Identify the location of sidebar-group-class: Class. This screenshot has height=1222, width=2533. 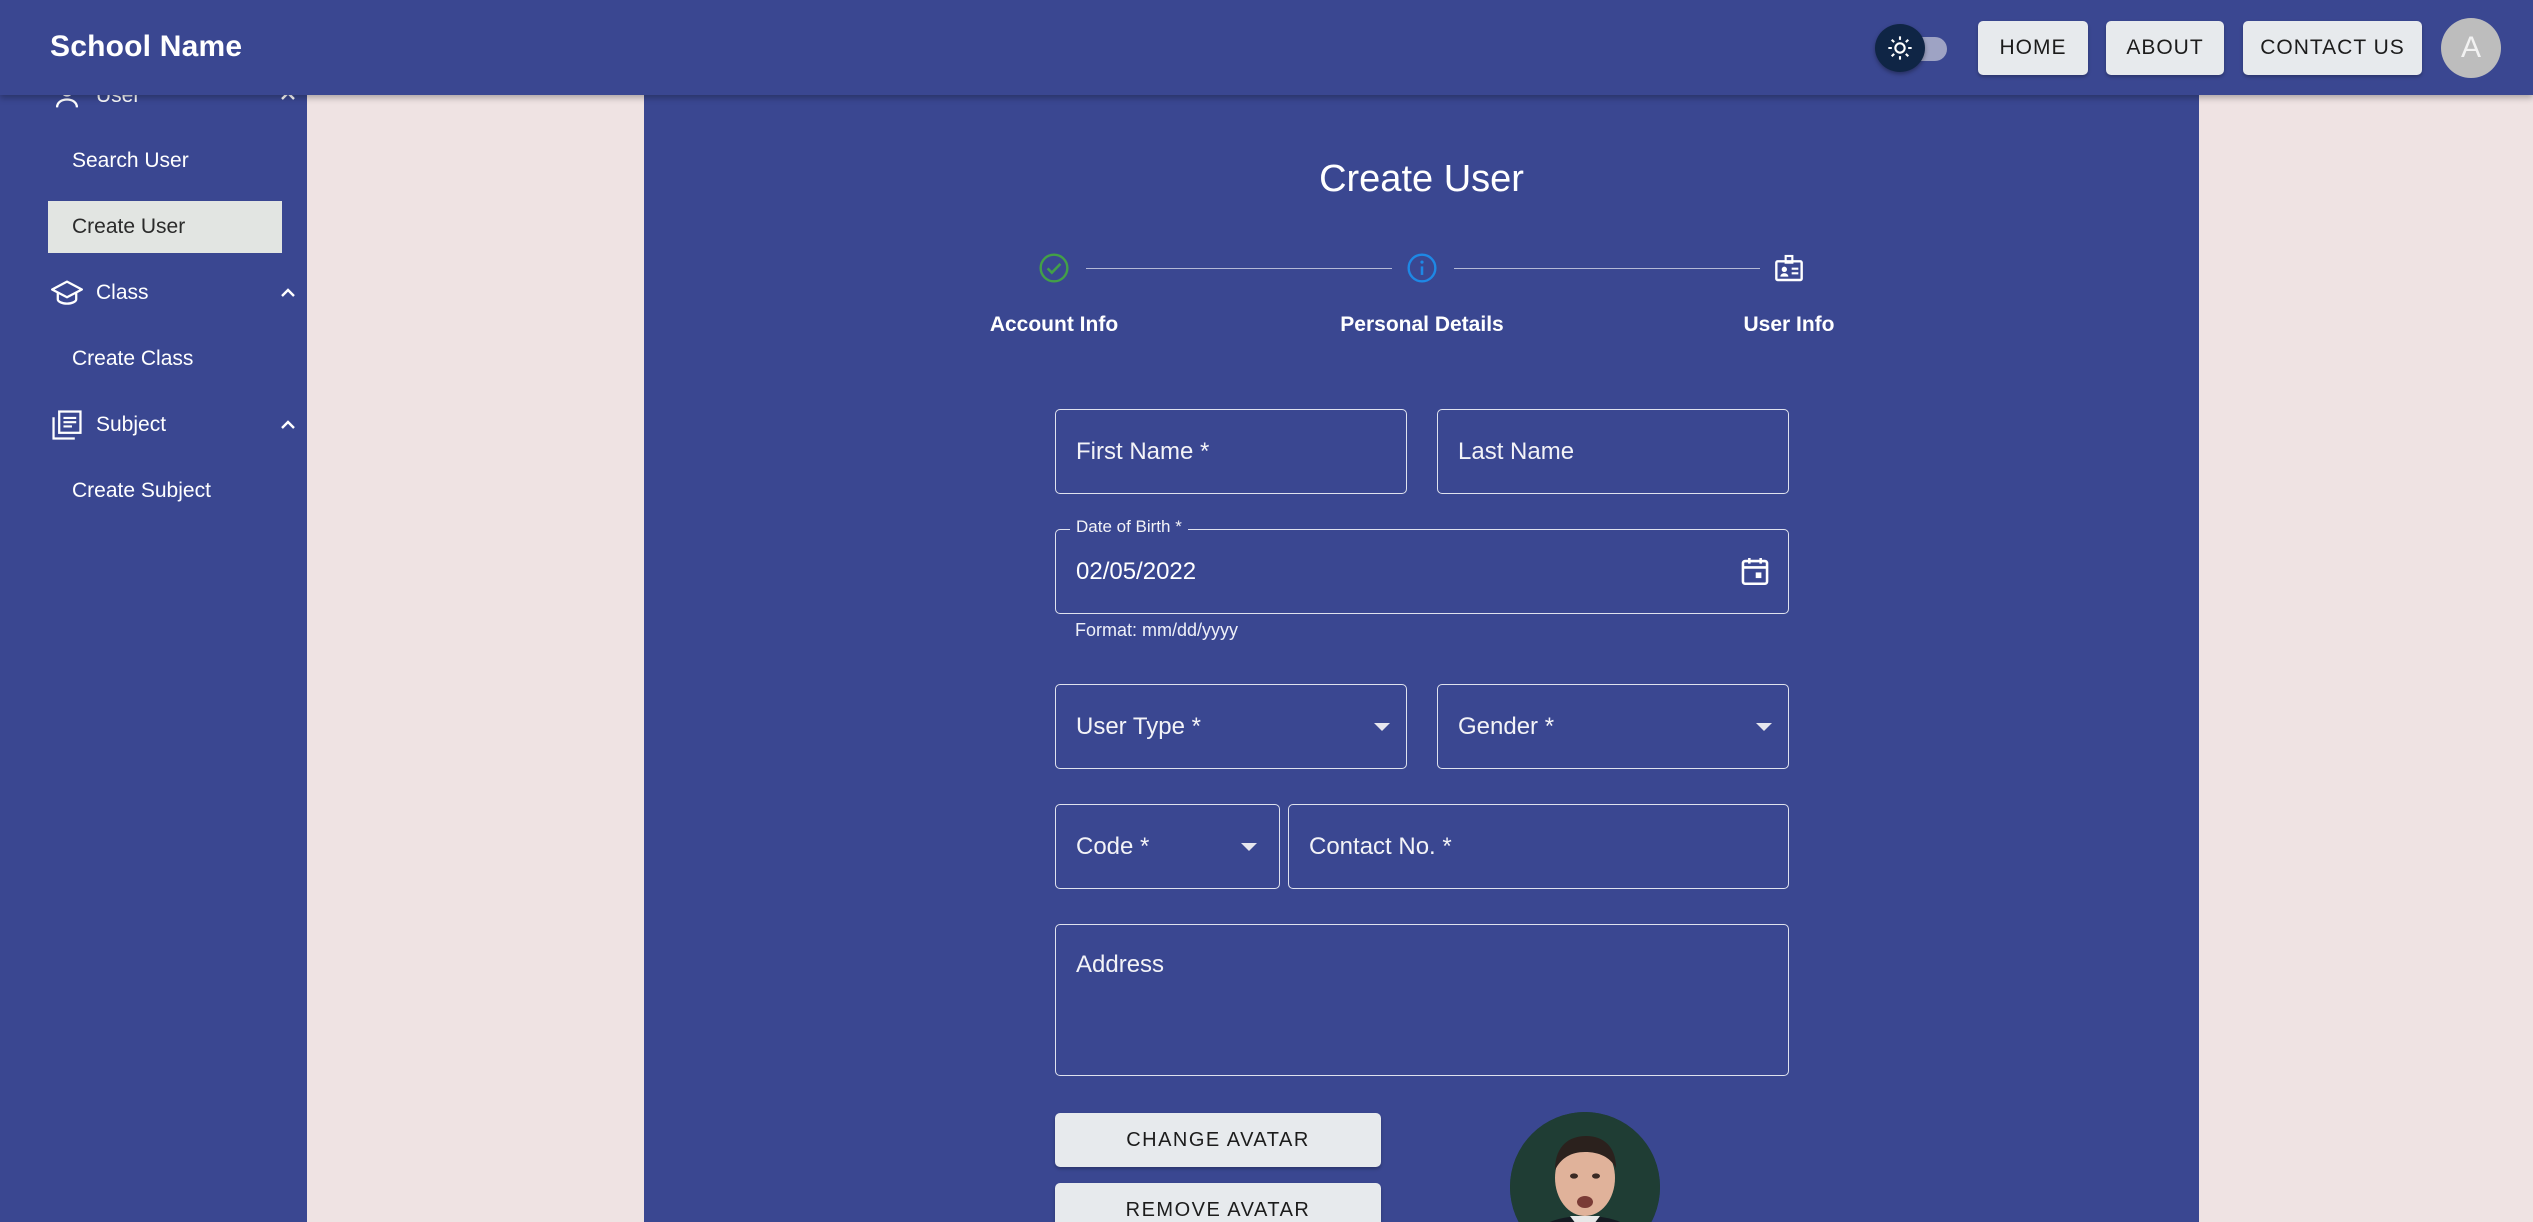
(171, 293).